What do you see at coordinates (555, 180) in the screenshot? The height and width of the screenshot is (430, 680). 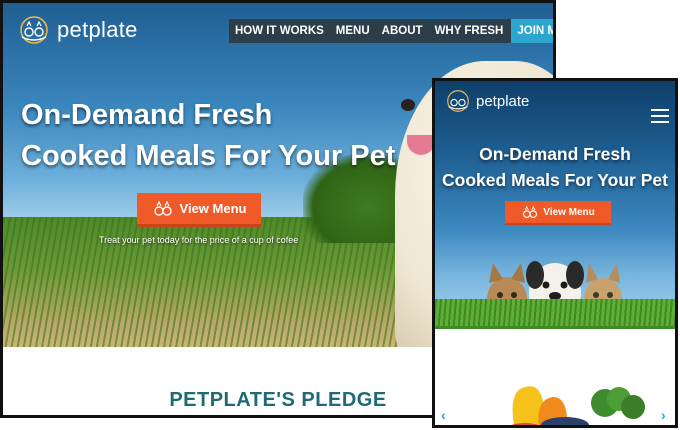 I see `mobile-headline-line-2: Cooked Meals For Your Pet` at bounding box center [555, 180].